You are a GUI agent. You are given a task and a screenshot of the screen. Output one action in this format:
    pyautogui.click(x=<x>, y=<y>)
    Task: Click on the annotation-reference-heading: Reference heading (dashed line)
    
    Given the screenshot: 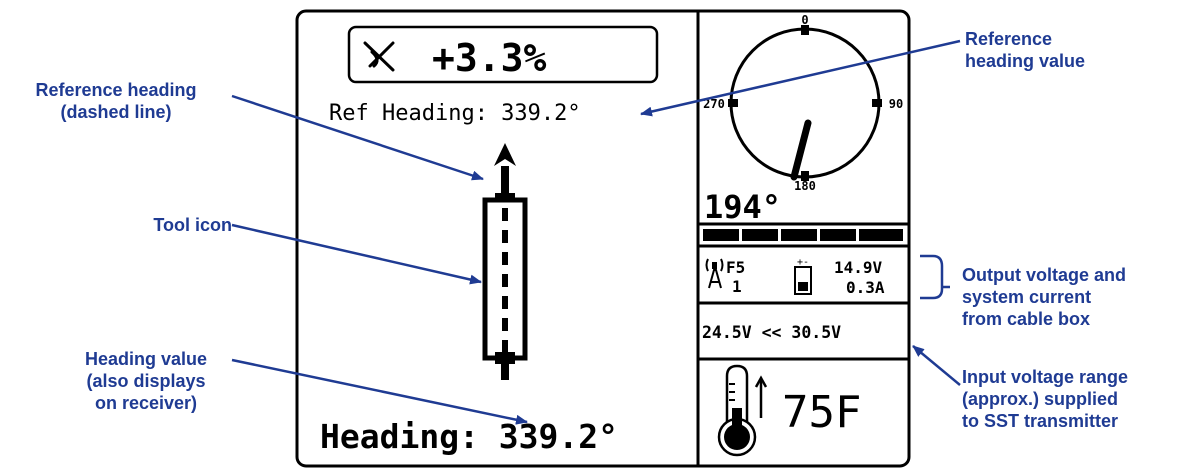 What is the action you would take?
    pyautogui.click(x=116, y=101)
    